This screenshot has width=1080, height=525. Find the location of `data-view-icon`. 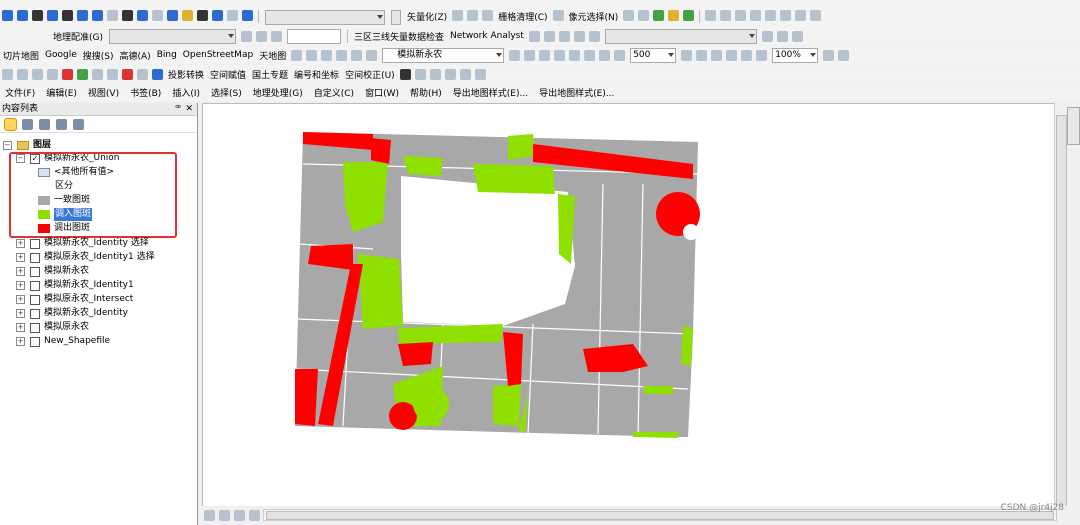

data-view-icon is located at coordinates (209, 515).